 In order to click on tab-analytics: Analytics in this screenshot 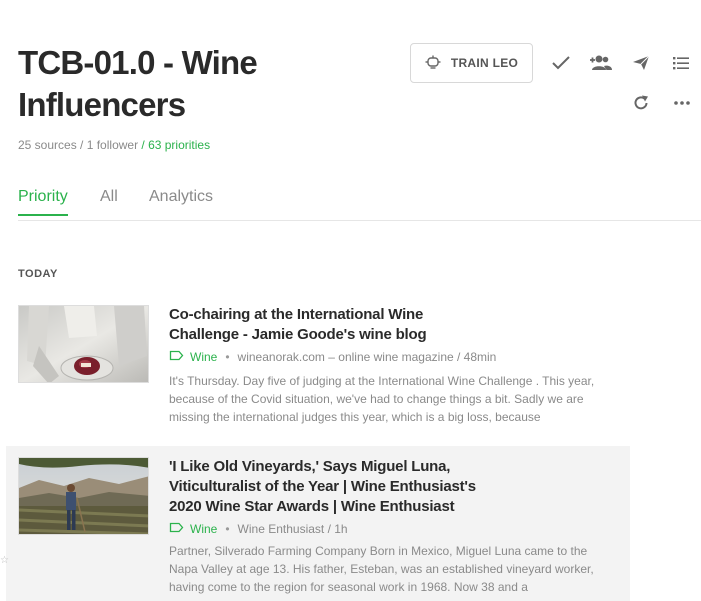, I will do `click(181, 201)`.